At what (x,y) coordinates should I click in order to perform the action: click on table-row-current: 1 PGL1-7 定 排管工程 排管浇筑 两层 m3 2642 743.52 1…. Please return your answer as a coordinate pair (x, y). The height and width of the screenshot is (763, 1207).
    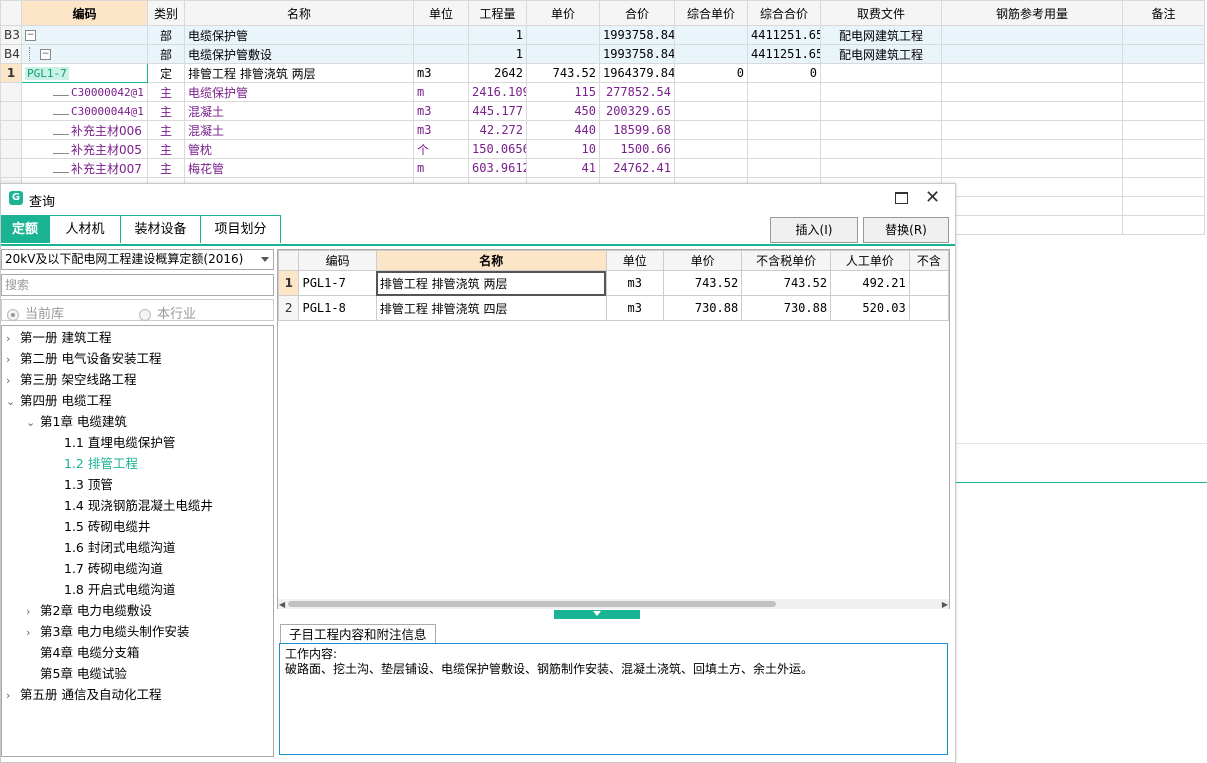
    Looking at the image, I should click on (602, 73).